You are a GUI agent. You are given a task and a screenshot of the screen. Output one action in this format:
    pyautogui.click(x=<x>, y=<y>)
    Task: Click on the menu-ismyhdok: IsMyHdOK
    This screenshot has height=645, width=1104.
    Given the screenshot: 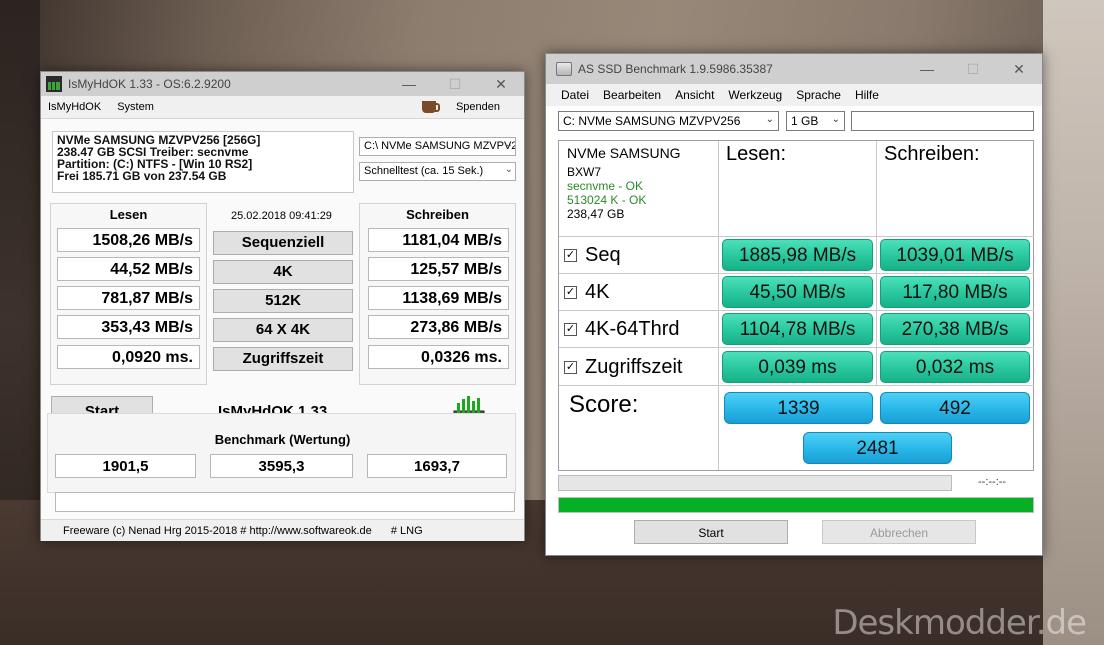 What is the action you would take?
    pyautogui.click(x=74, y=107)
    